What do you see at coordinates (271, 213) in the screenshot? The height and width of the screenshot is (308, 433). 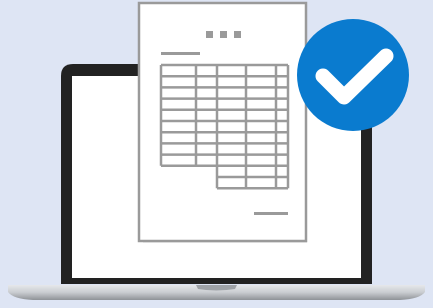 I see `document-footer-line` at bounding box center [271, 213].